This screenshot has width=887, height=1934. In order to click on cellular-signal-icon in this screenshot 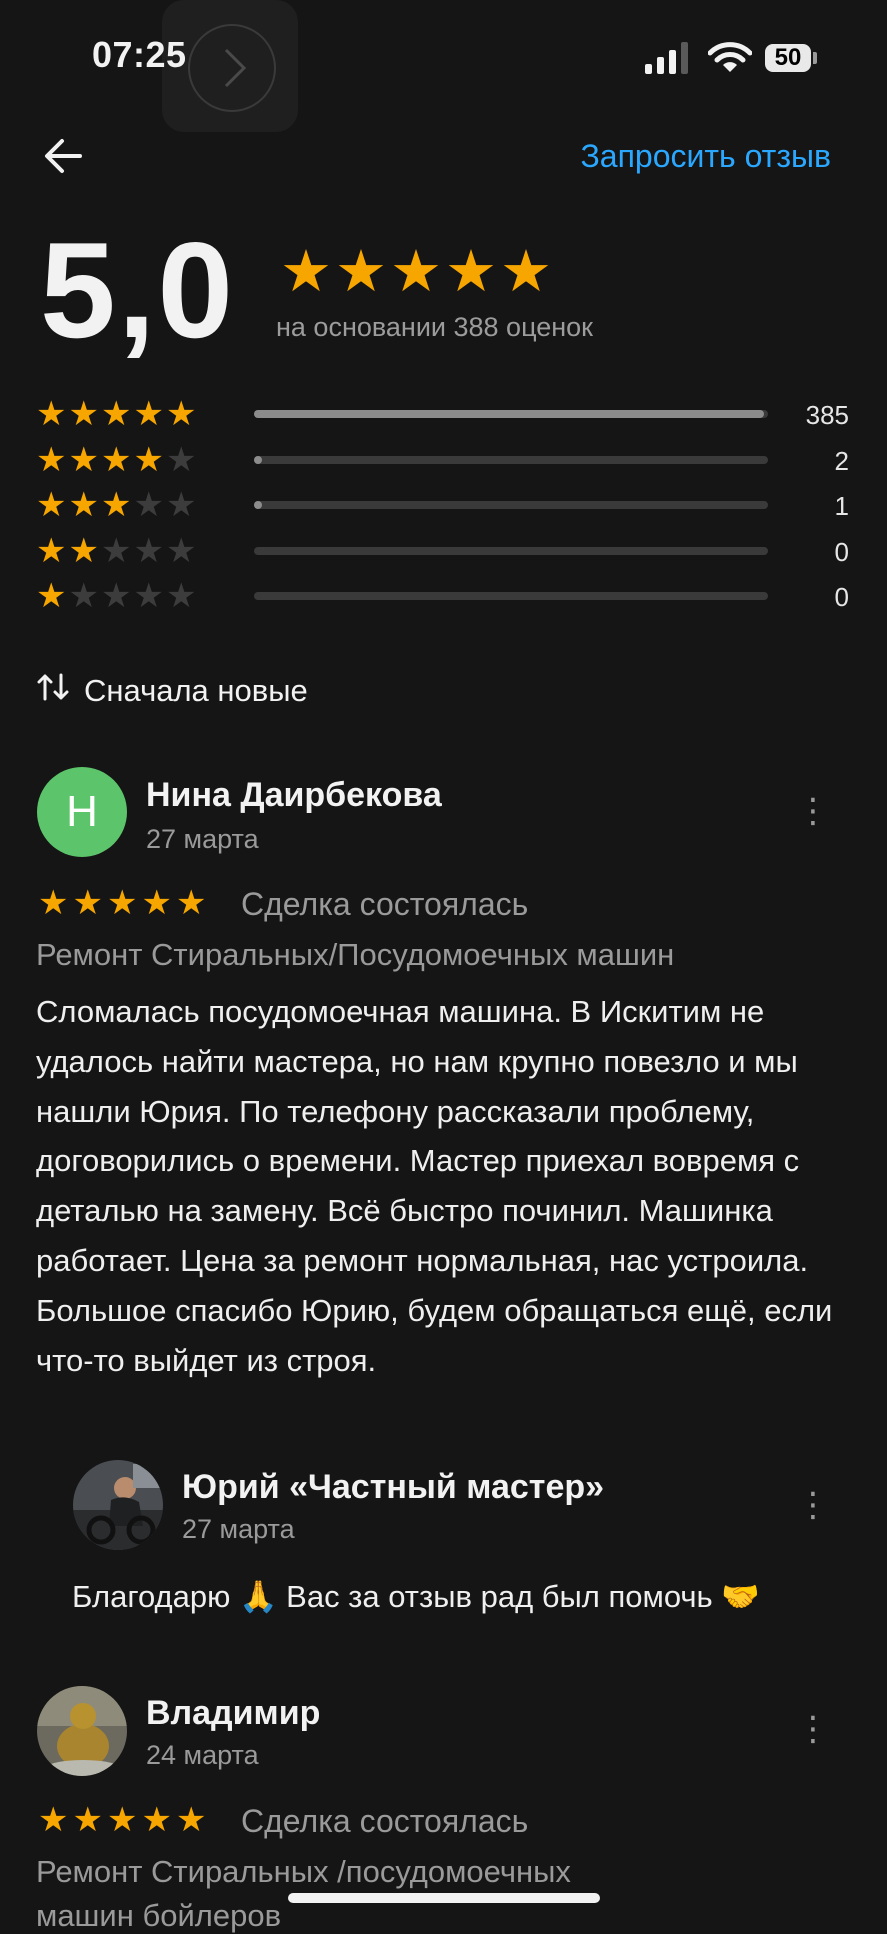, I will do `click(669, 60)`.